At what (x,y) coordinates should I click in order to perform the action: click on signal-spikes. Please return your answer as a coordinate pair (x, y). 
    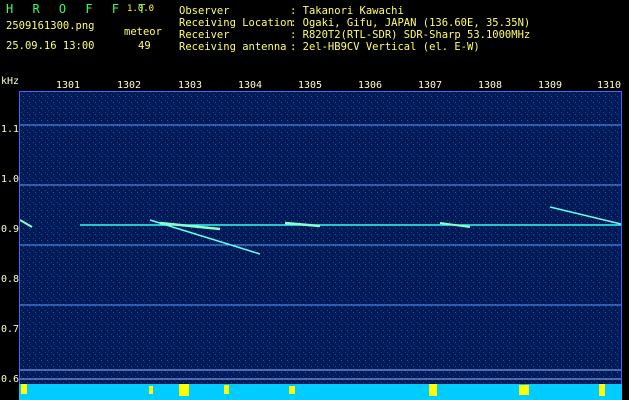
    Looking at the image, I should click on (320, 392).